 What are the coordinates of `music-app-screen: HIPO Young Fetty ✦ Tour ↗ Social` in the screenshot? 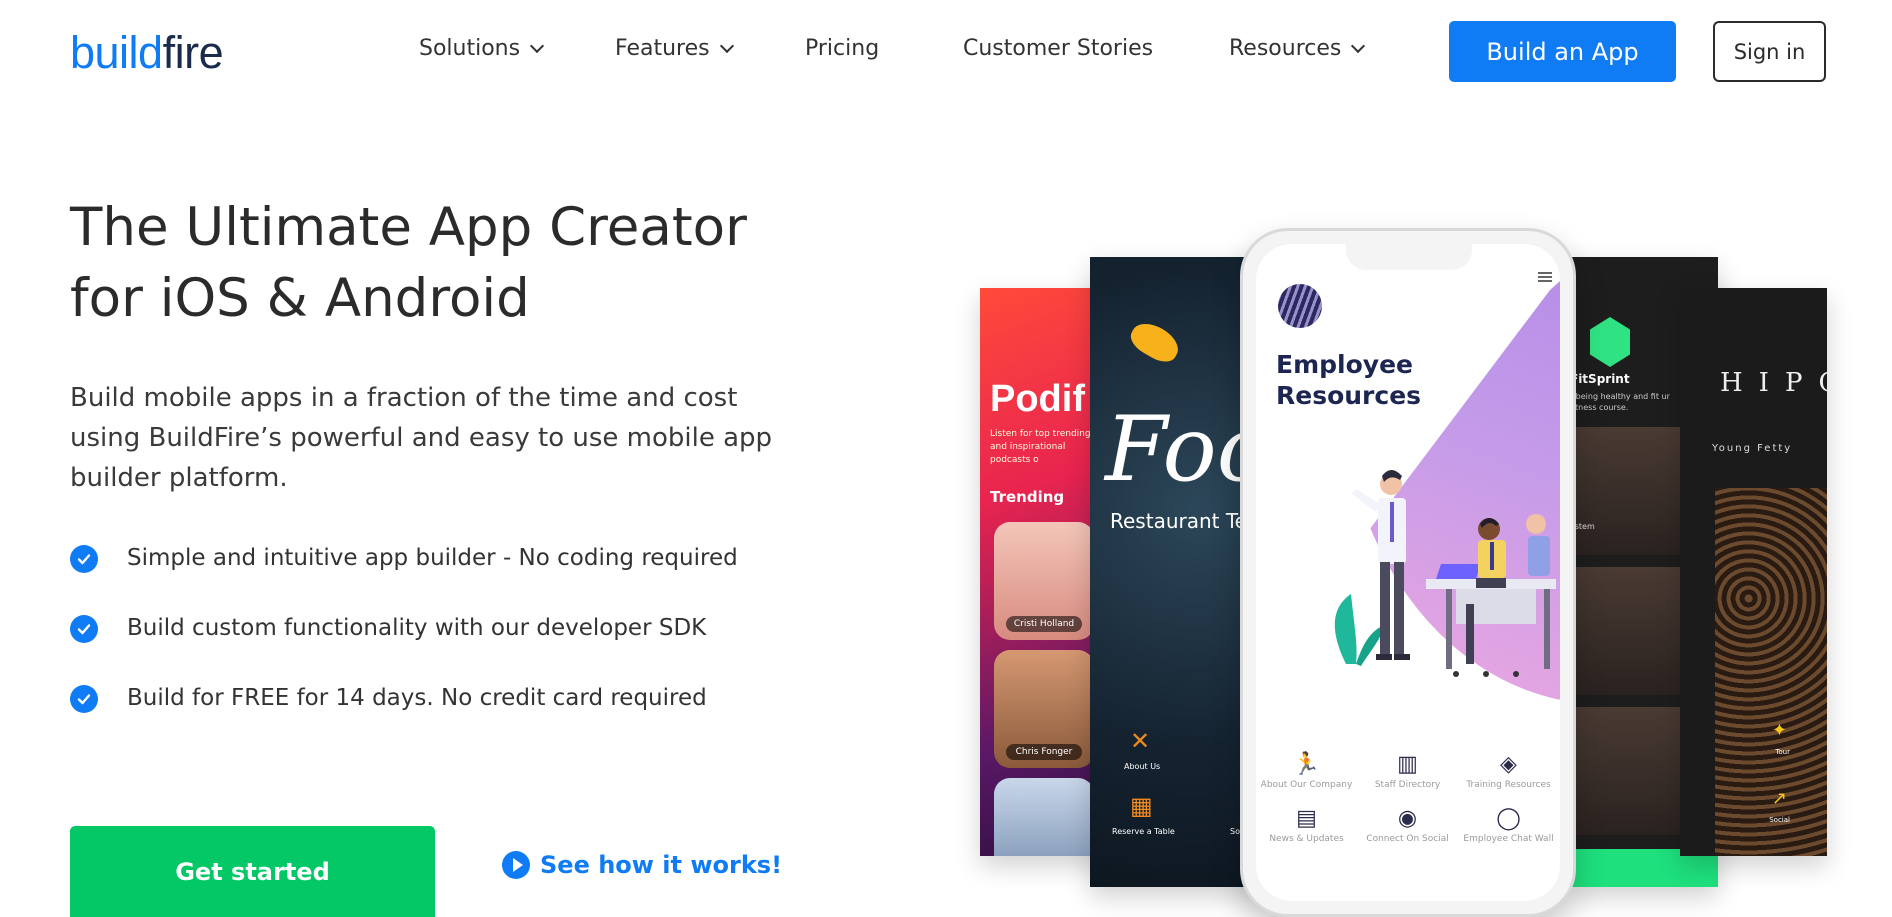 It's located at (1753, 572).